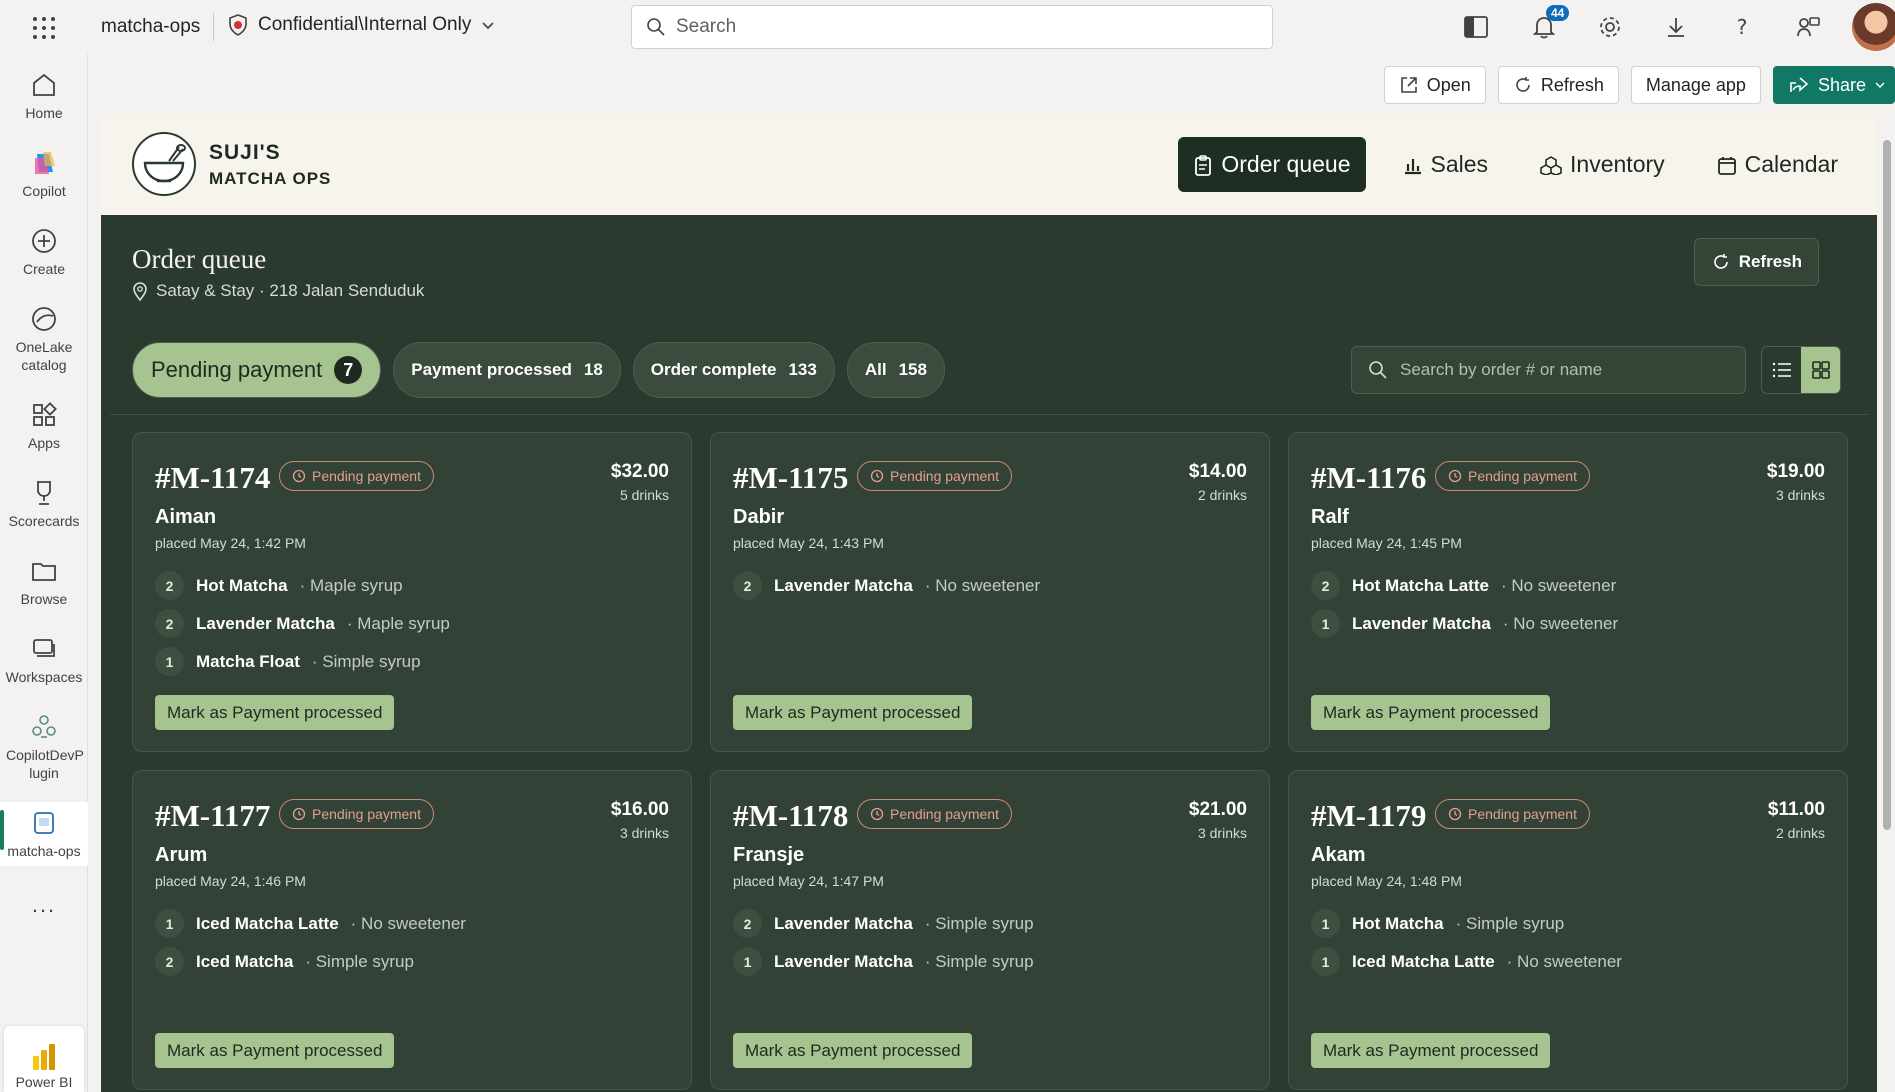 Image resolution: width=1895 pixels, height=1092 pixels. Describe the element at coordinates (1203, 165) in the screenshot. I see `clipboard-icon` at that location.